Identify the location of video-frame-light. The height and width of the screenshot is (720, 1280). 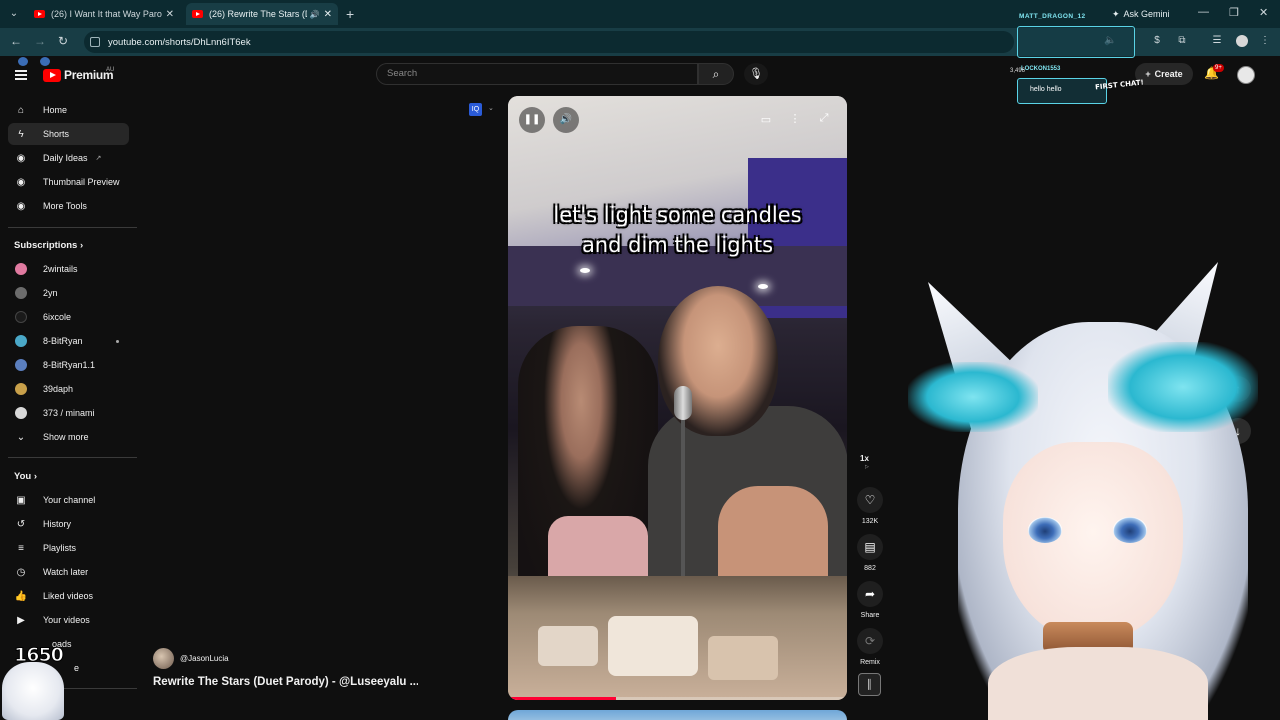
(763, 286).